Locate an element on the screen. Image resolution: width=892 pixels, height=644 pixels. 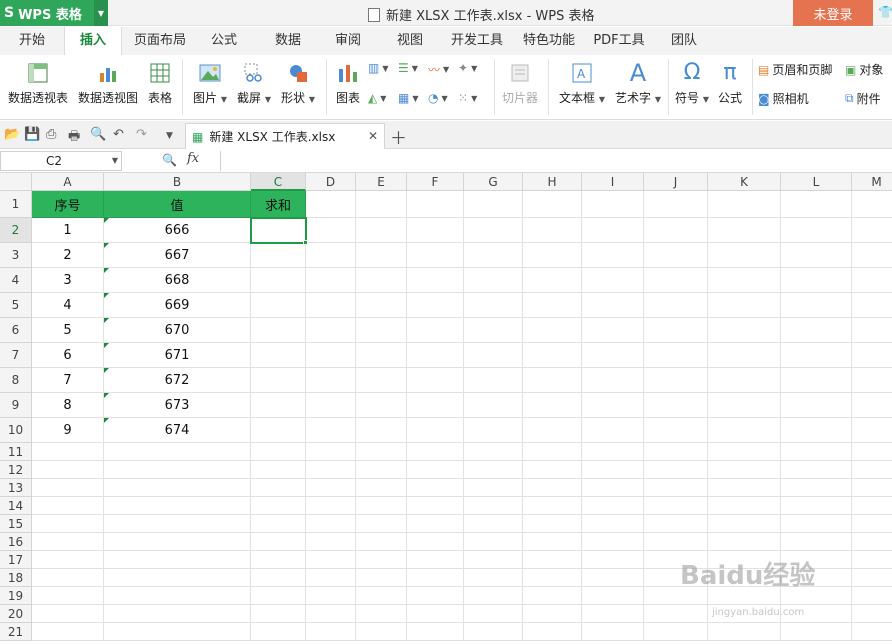
cell-c17 is located at coordinates (278, 560).